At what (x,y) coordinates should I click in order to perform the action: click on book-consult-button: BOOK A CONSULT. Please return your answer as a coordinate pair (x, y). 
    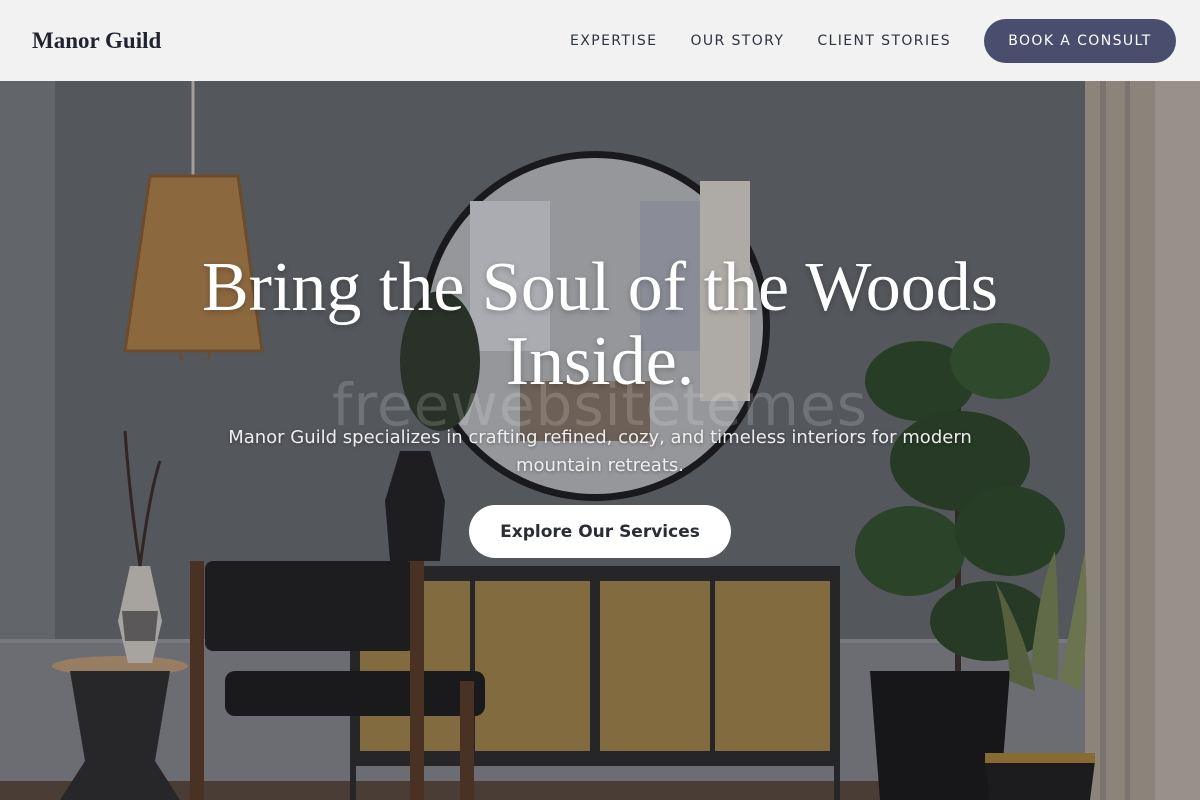
    Looking at the image, I should click on (1080, 40).